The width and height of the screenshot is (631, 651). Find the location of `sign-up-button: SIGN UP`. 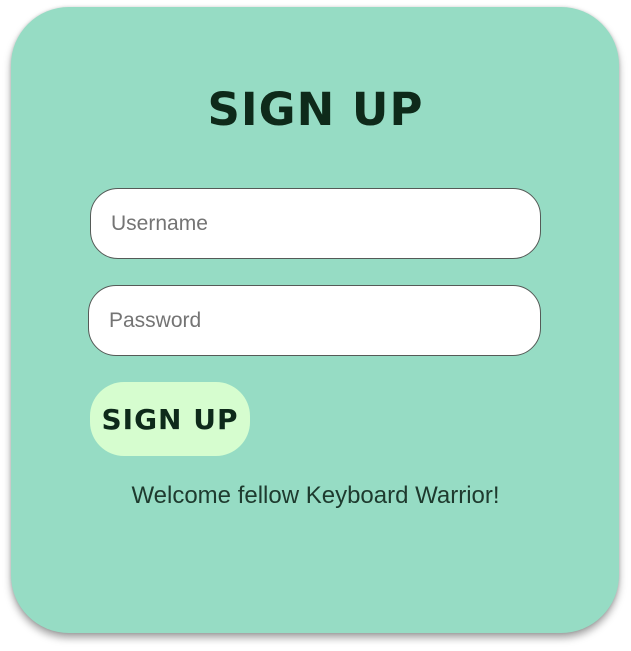

sign-up-button: SIGN UP is located at coordinates (170, 419).